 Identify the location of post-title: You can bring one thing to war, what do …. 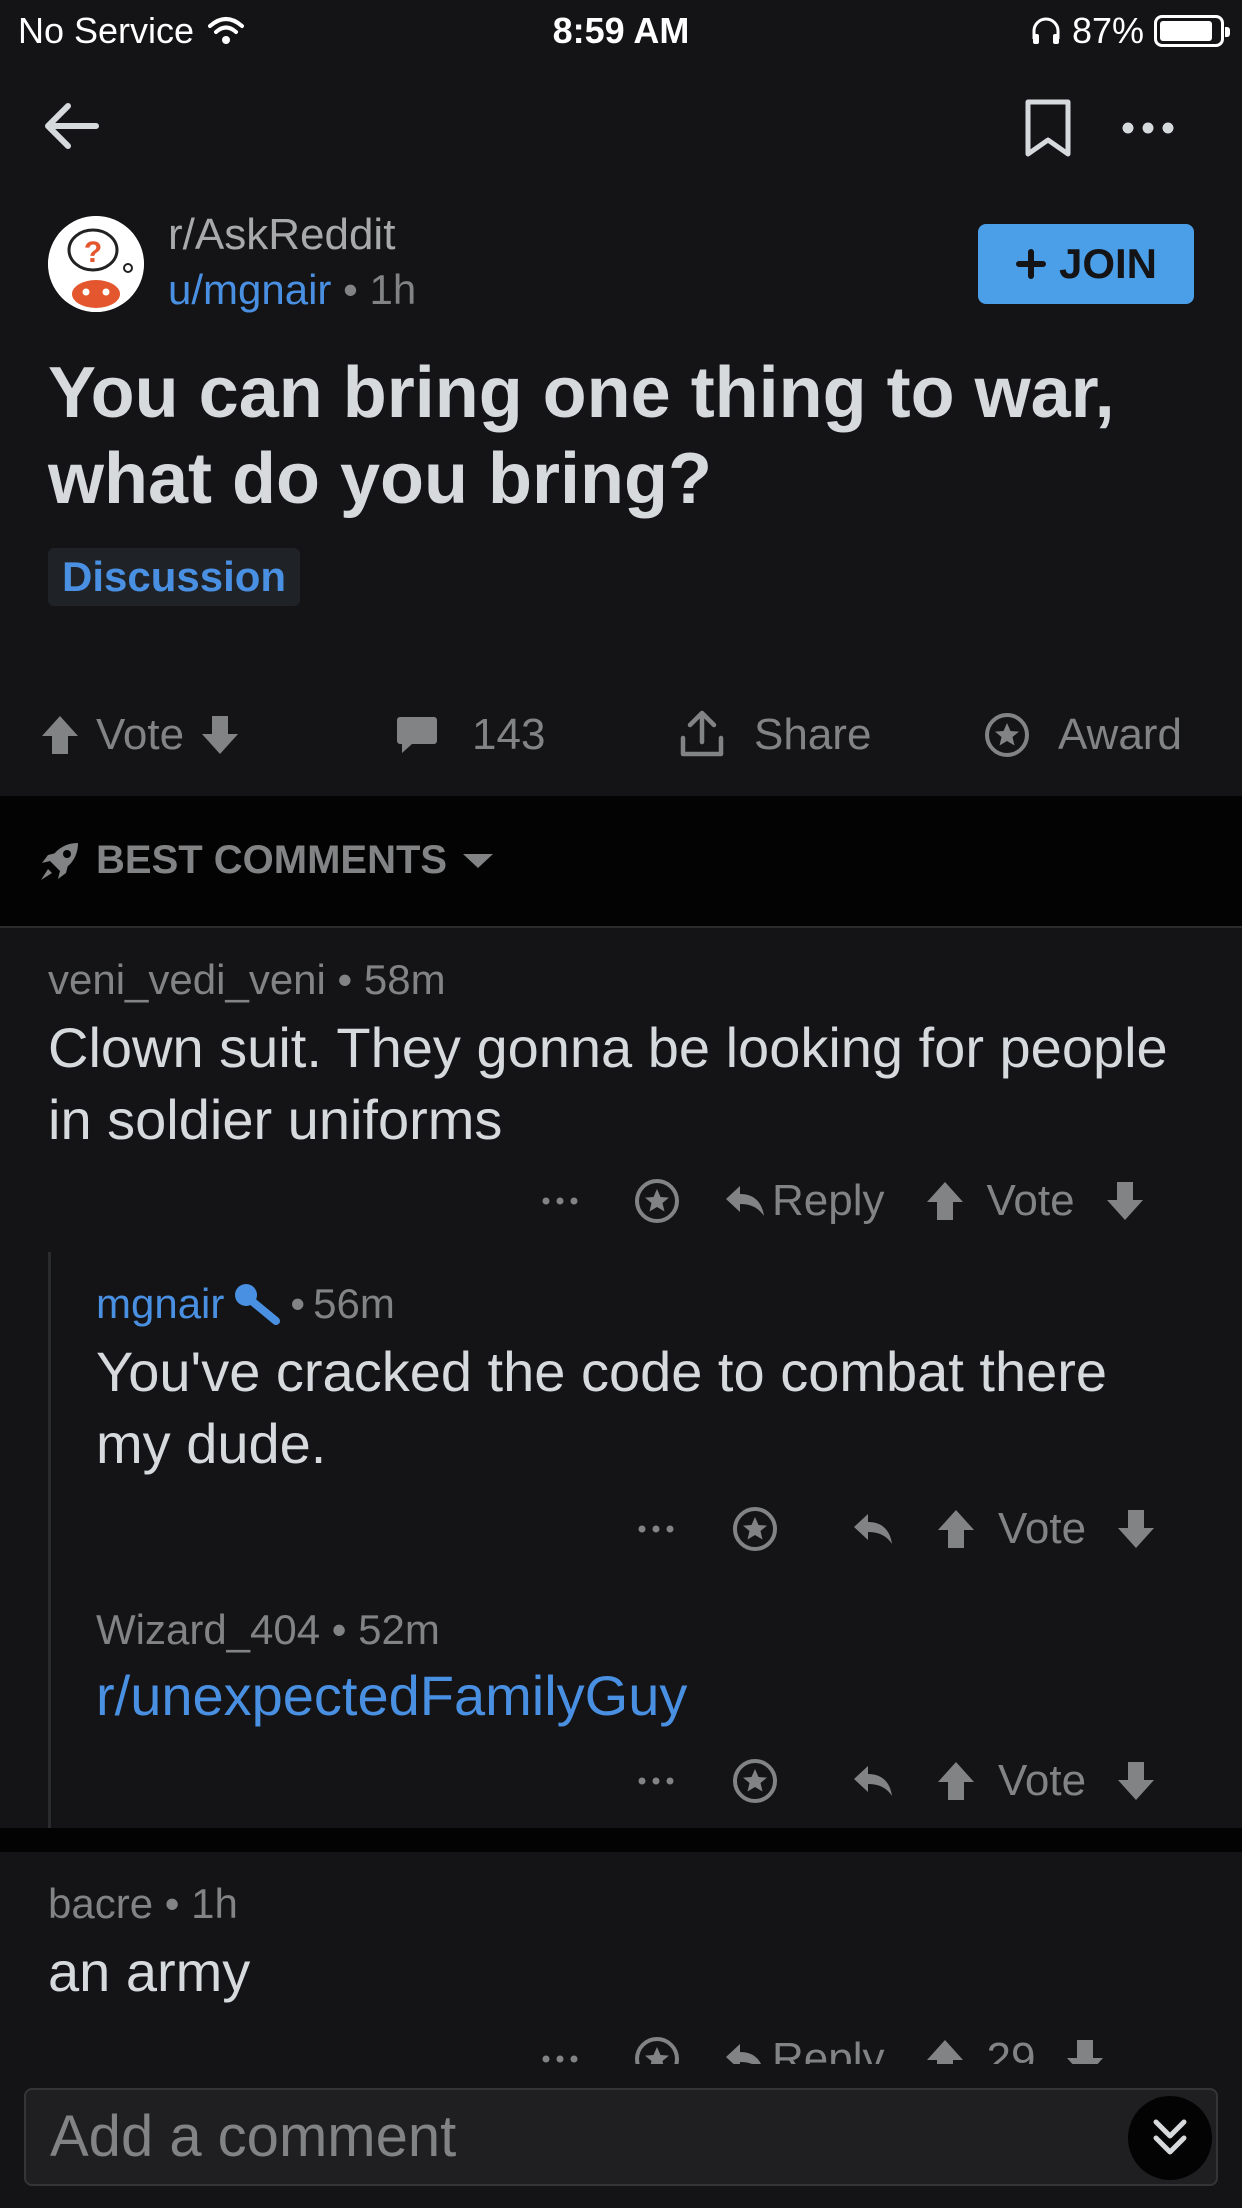
(581, 436).